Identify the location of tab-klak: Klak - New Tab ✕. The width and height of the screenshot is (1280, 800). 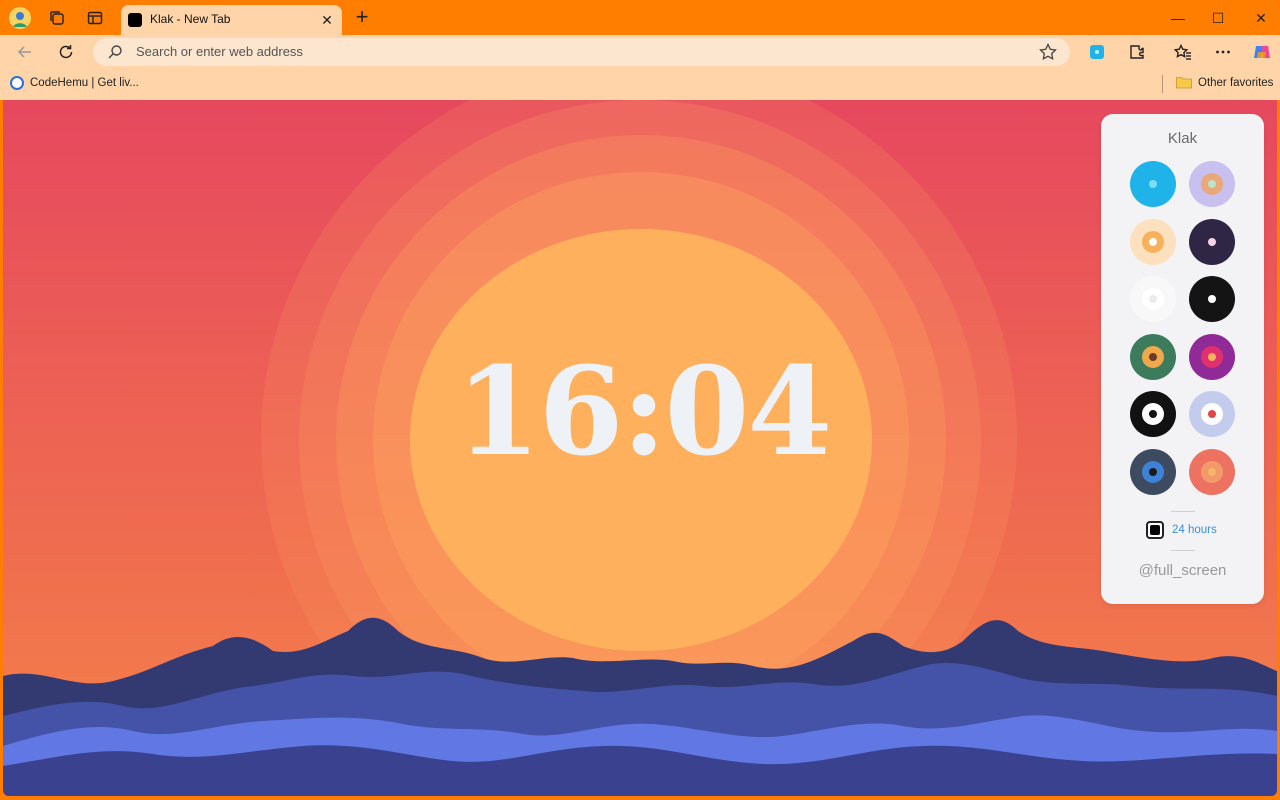
(231, 20).